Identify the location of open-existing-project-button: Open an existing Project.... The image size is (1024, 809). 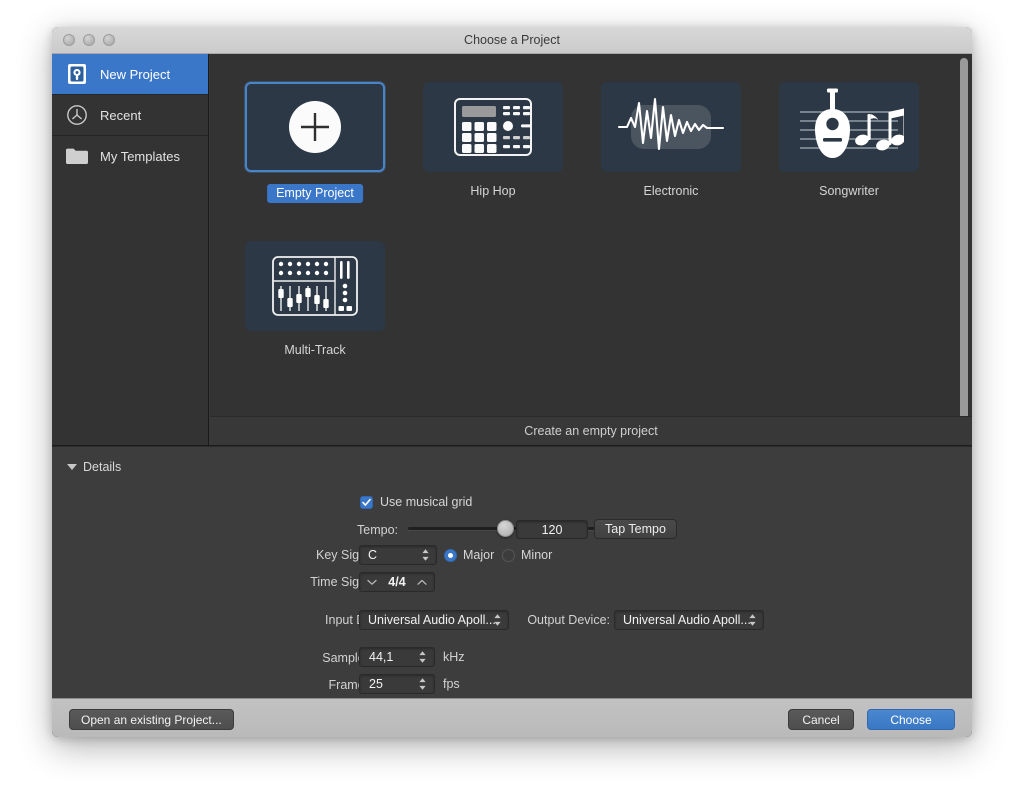
(151, 719).